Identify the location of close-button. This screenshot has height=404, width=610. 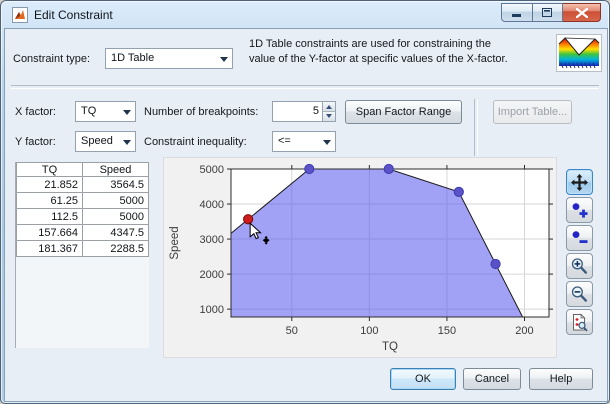
(582, 12).